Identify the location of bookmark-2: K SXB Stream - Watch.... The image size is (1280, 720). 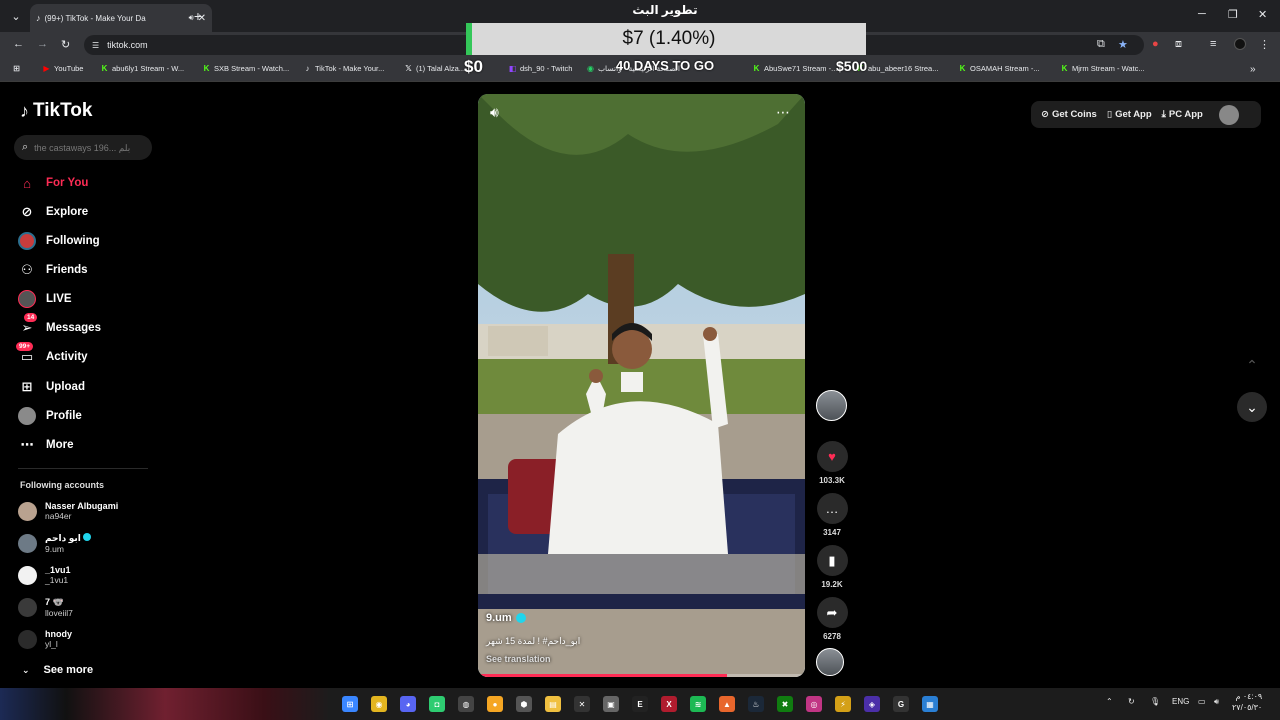
(246, 68).